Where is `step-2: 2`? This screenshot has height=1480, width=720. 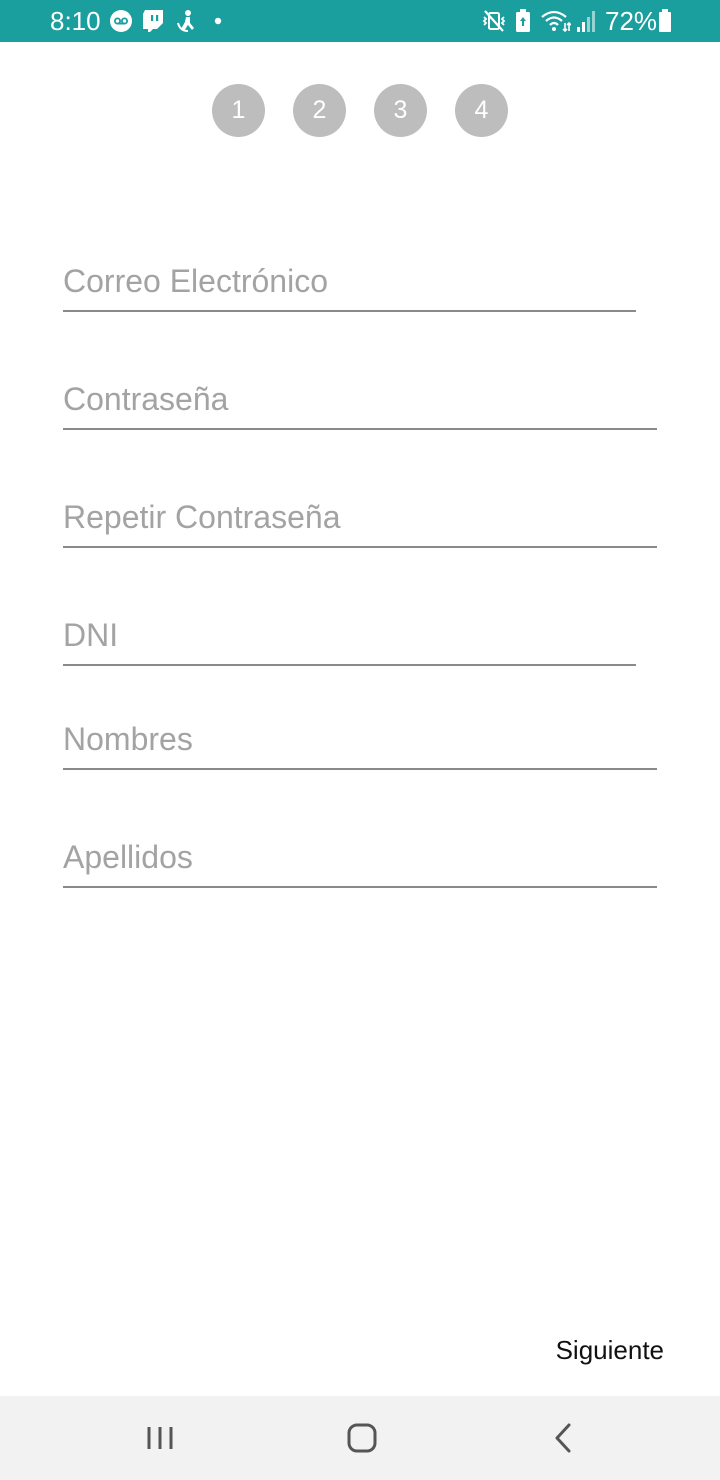 step-2: 2 is located at coordinates (319, 110).